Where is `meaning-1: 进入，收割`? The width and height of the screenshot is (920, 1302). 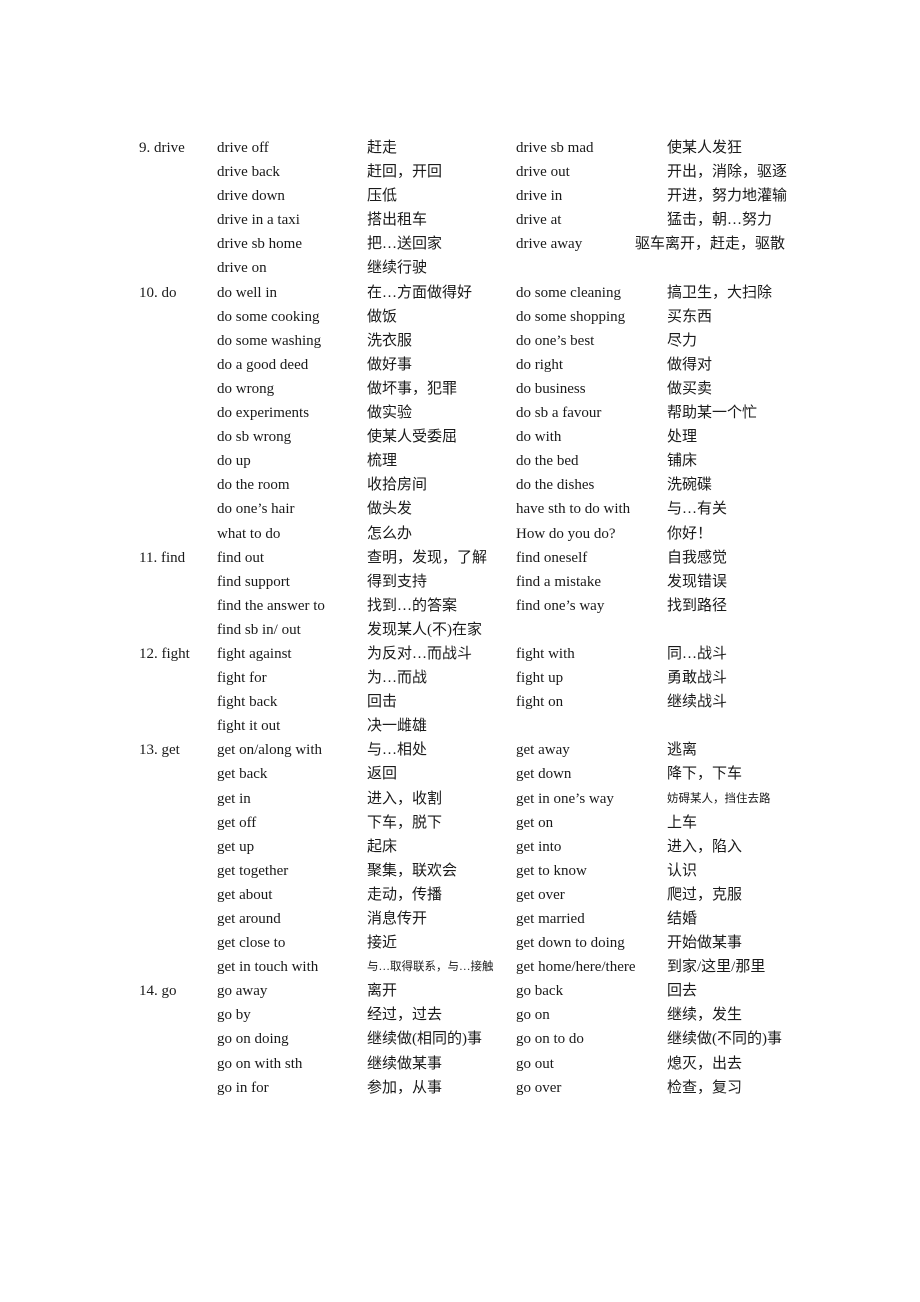 meaning-1: 进入，收割 is located at coordinates (405, 798).